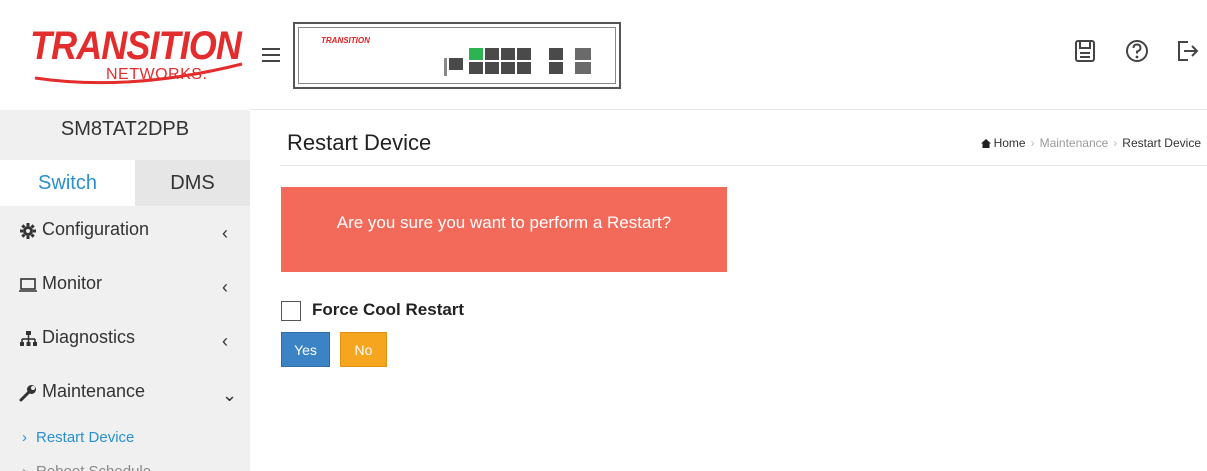  What do you see at coordinates (72, 283) in the screenshot?
I see `sidebar-item-label: Monitor` at bounding box center [72, 283].